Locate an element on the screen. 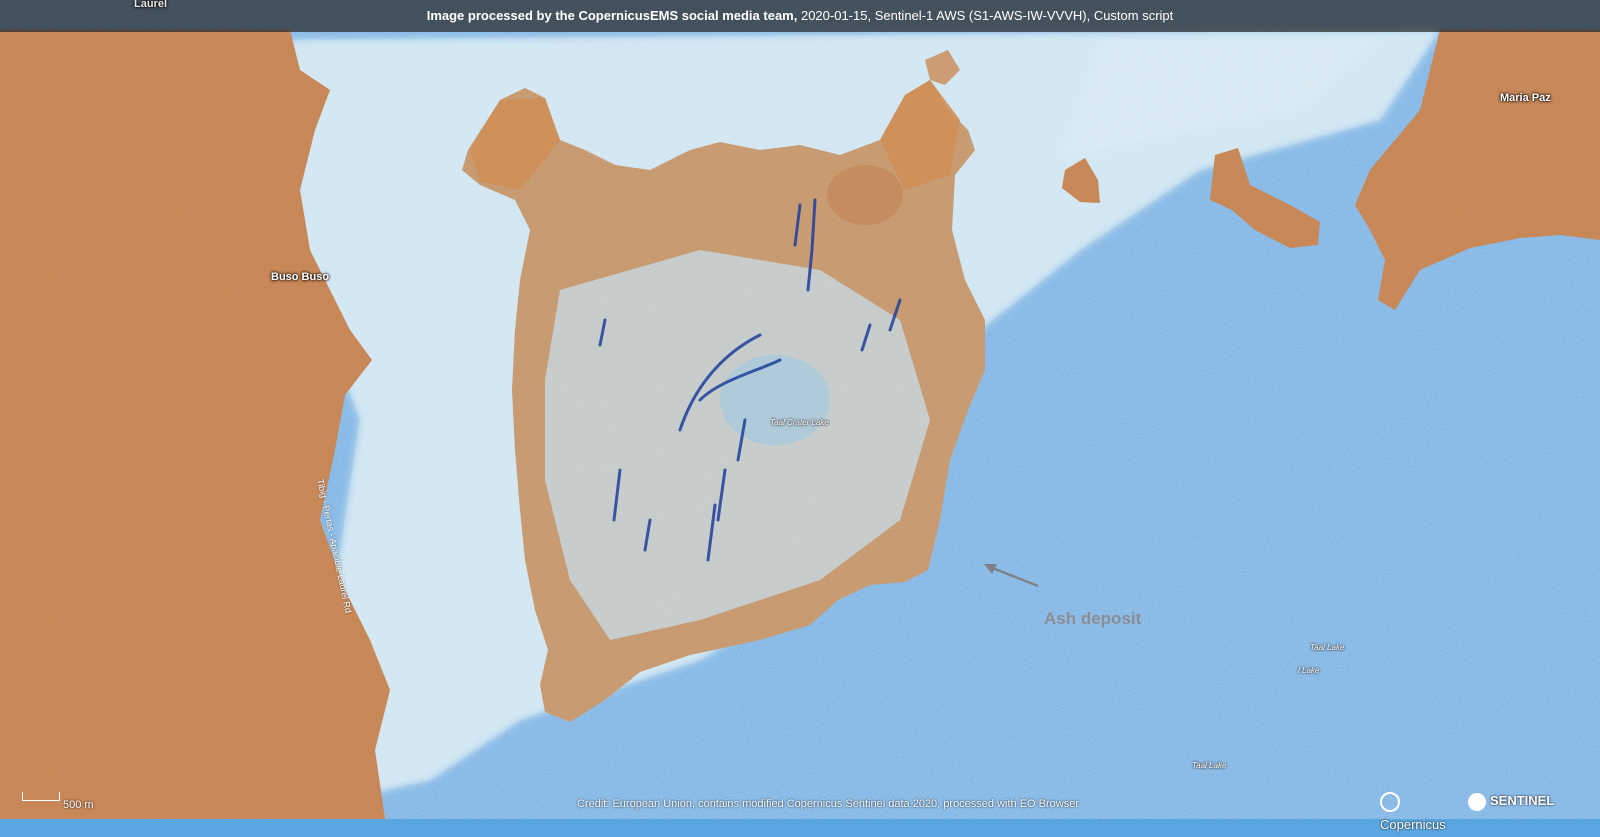 The image size is (1600, 837). copernicus-ring-icon is located at coordinates (1390, 801).